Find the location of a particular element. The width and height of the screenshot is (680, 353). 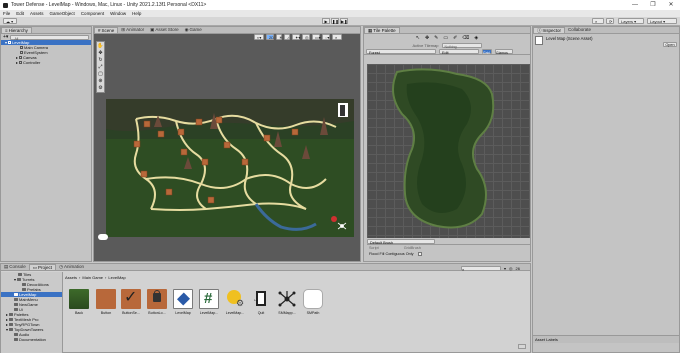

tab-inspector: ⓘ Inspector is located at coordinates (549, 30).